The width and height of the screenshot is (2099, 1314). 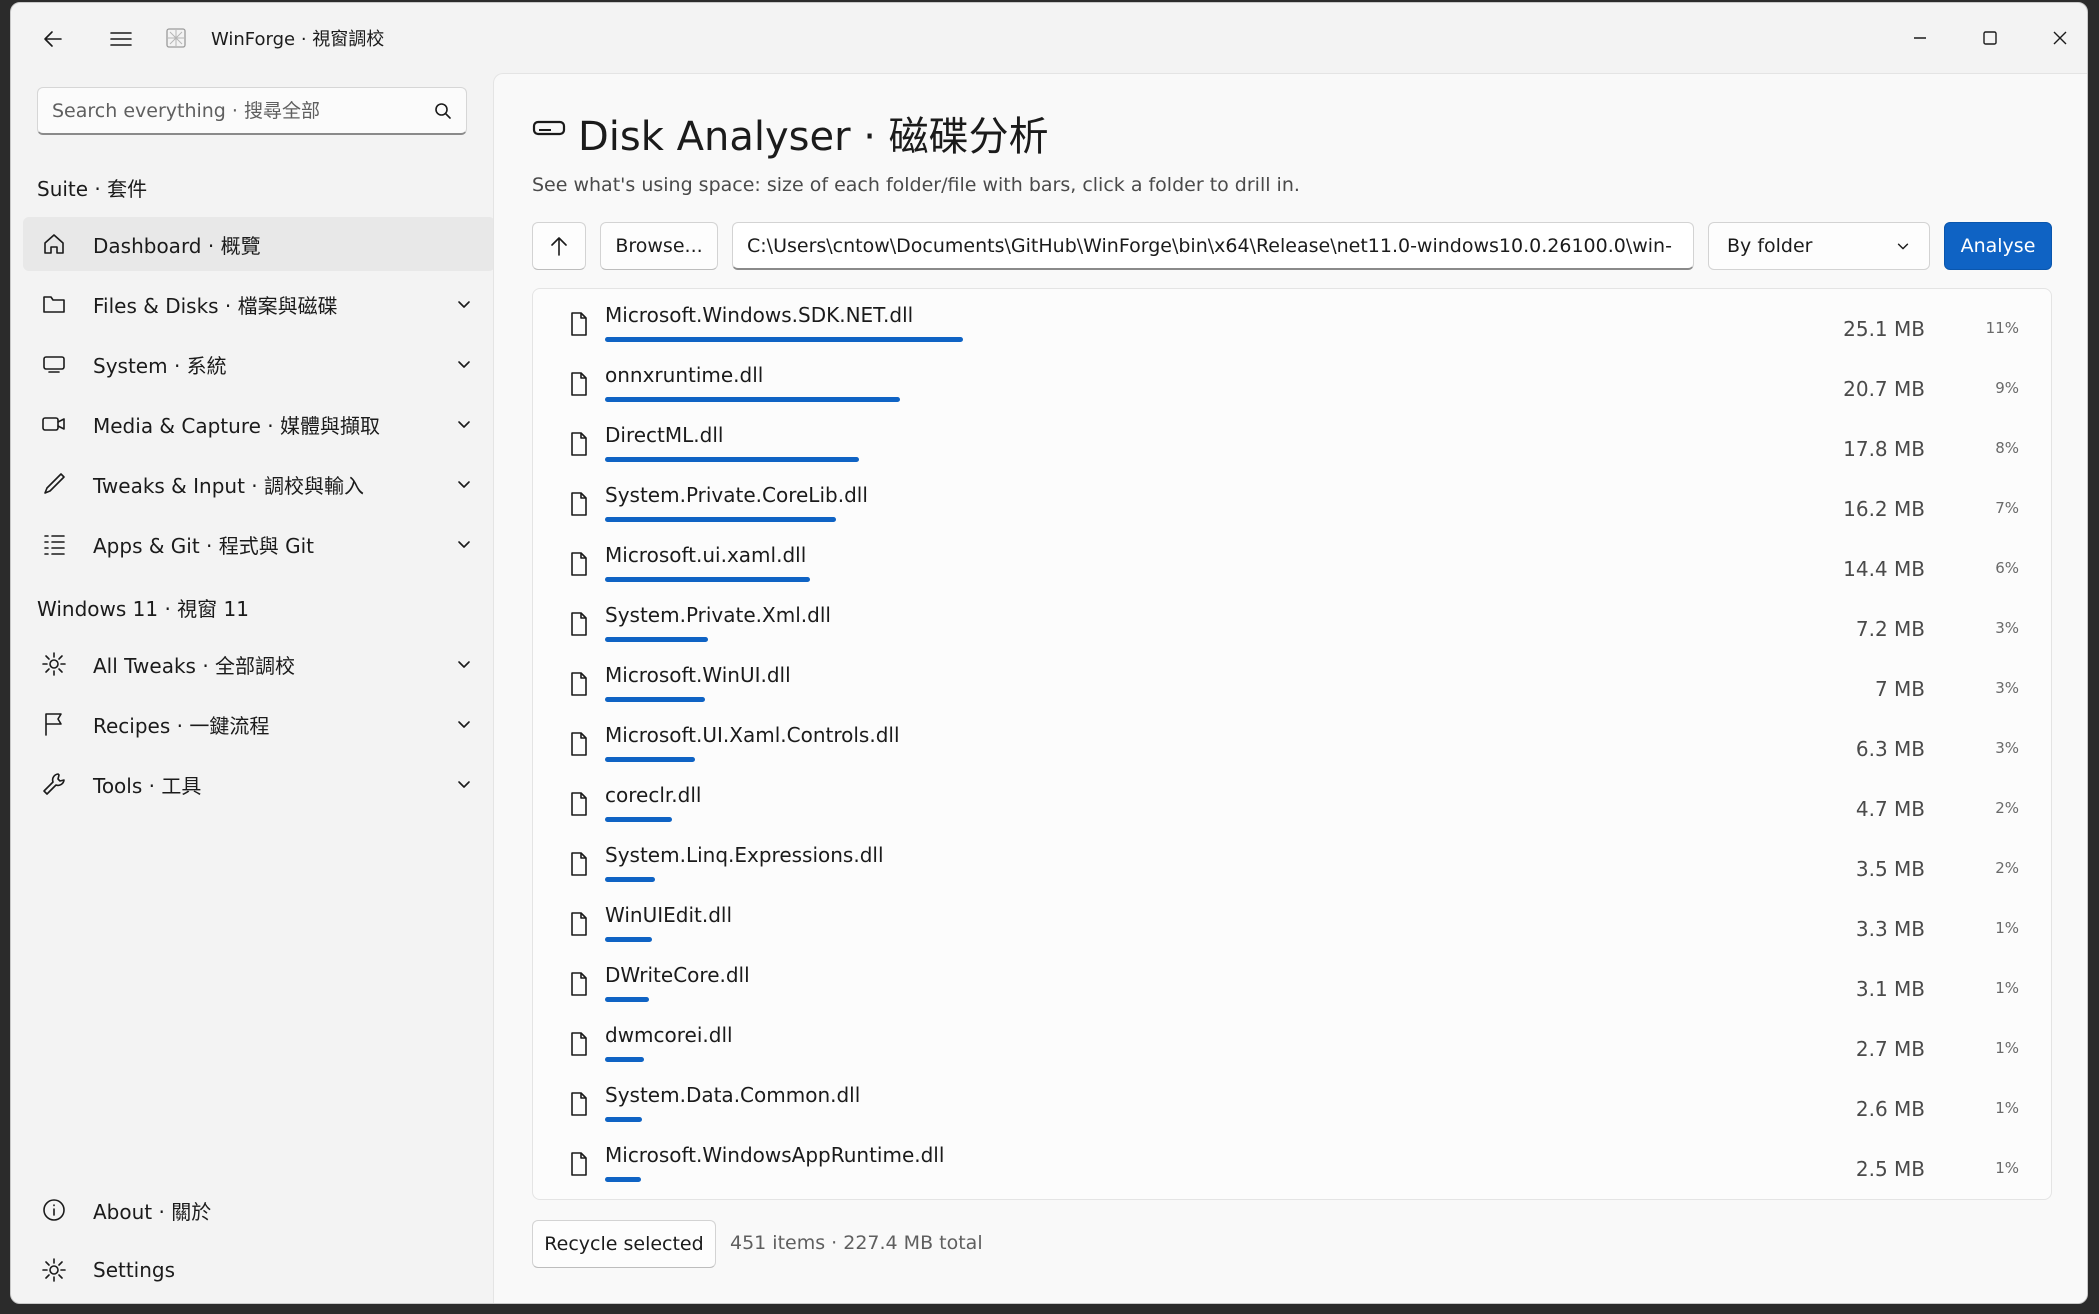 What do you see at coordinates (669, 915) in the screenshot?
I see `file-name: WinUIEdit.dll` at bounding box center [669, 915].